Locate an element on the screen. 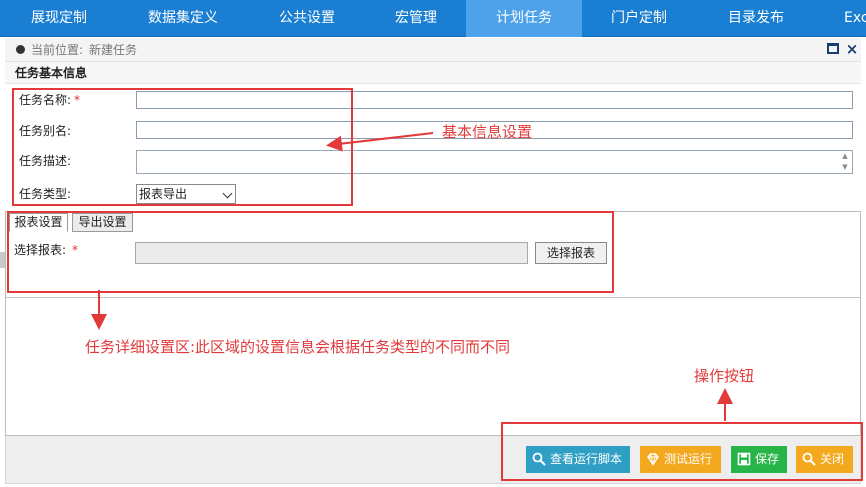  breadcrumb-text: 当前位置: 新建任务 is located at coordinates (84, 50).